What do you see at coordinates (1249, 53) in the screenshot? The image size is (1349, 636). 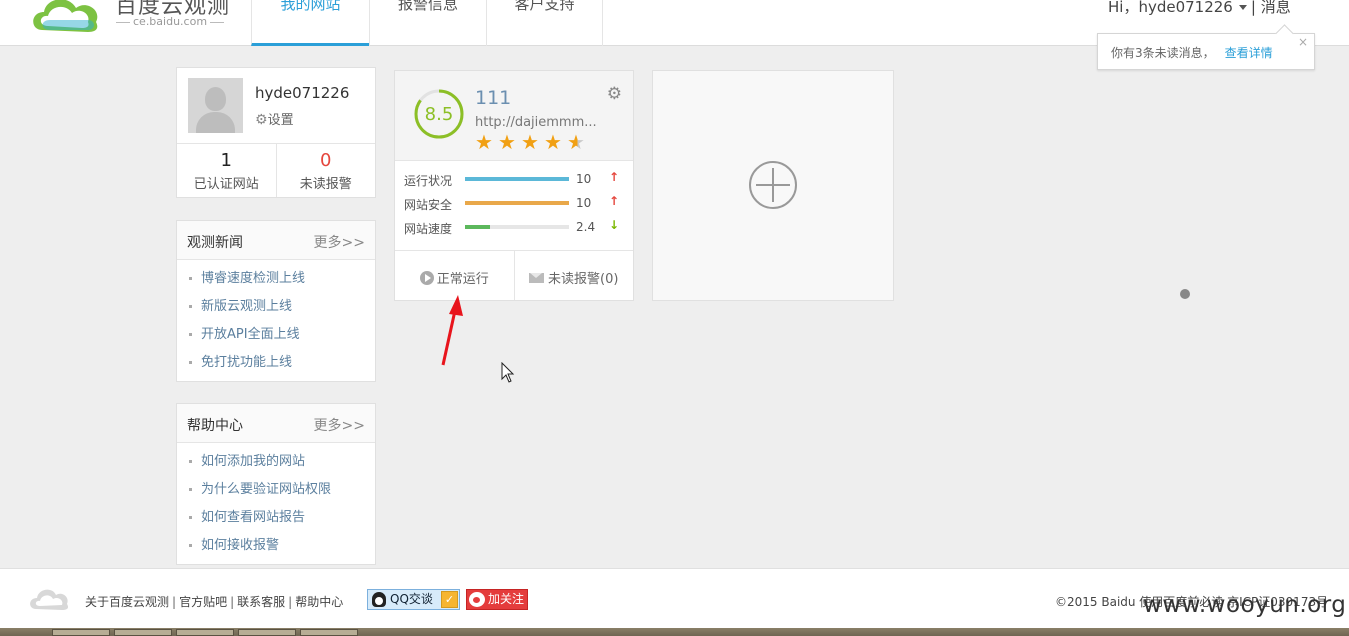 I see `view-details-link: 查看详情` at bounding box center [1249, 53].